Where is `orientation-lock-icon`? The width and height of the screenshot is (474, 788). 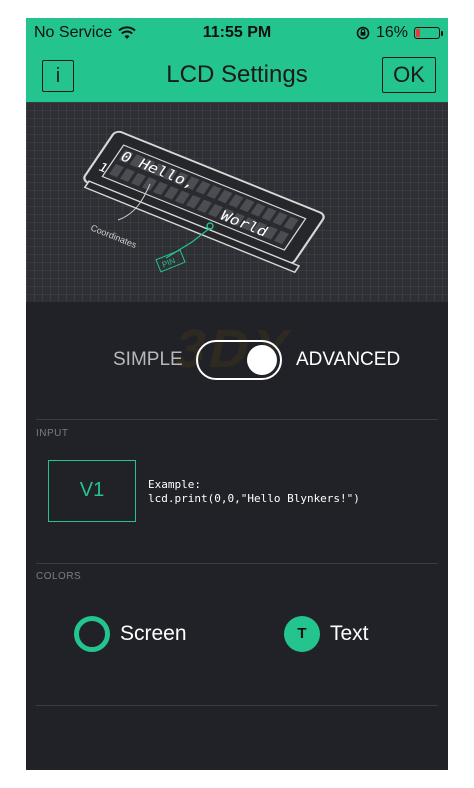 orientation-lock-icon is located at coordinates (363, 33).